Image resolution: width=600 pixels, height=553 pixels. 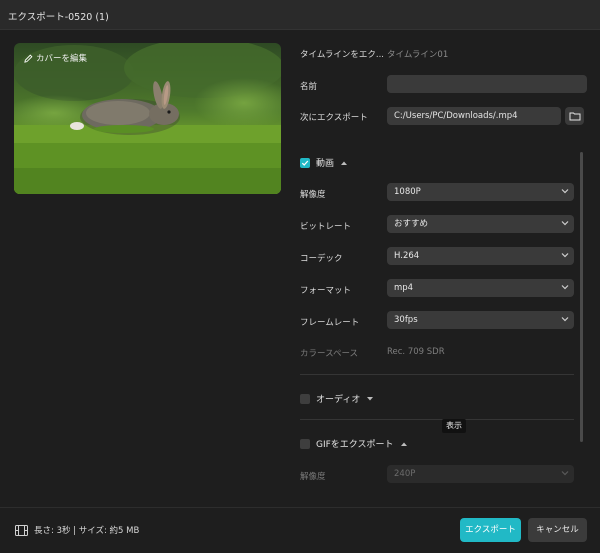 I want to click on colorspace-value: Rec. 709 SDR, so click(x=416, y=352).